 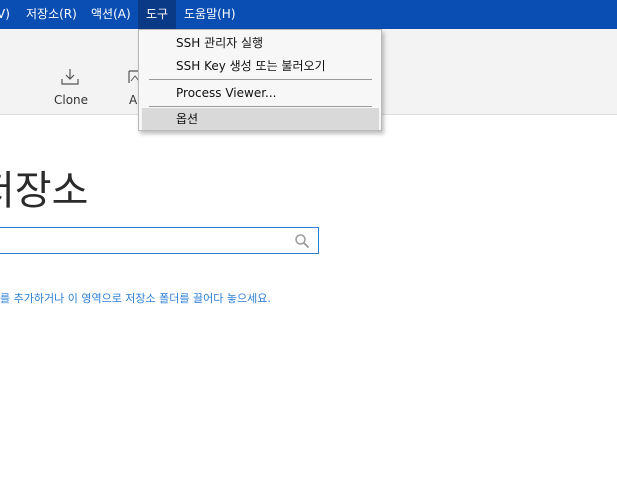 What do you see at coordinates (135, 298) in the screenshot?
I see `add-repository-hint: 를 추가하거나 이 영역으로 저장소 폴더를 끌어다 놓으세요.` at bounding box center [135, 298].